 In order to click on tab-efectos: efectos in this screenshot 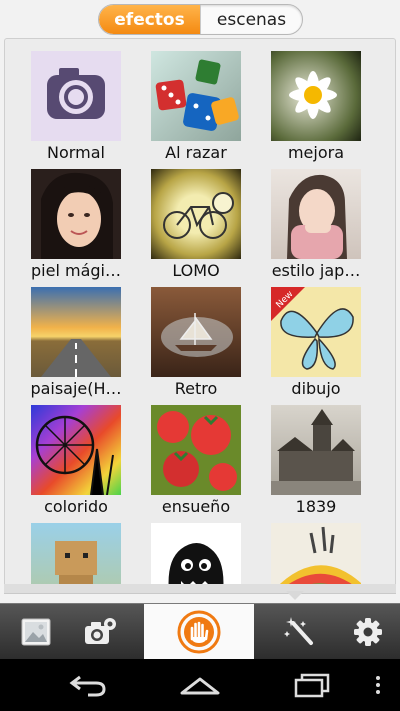, I will do `click(149, 19)`.